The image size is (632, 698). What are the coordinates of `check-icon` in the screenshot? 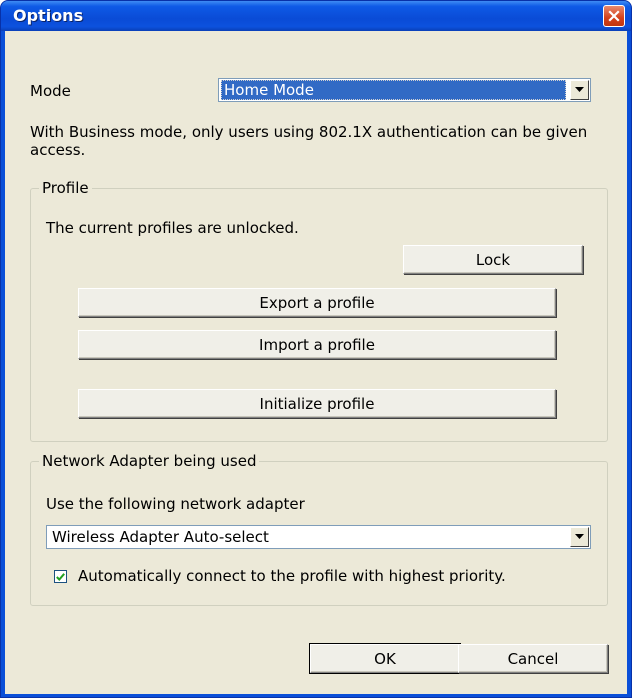 It's located at (60, 576).